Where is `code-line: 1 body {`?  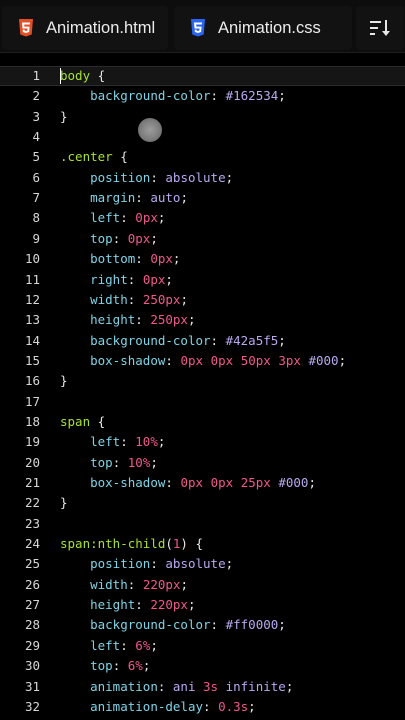 code-line: 1 body { is located at coordinates (202, 76).